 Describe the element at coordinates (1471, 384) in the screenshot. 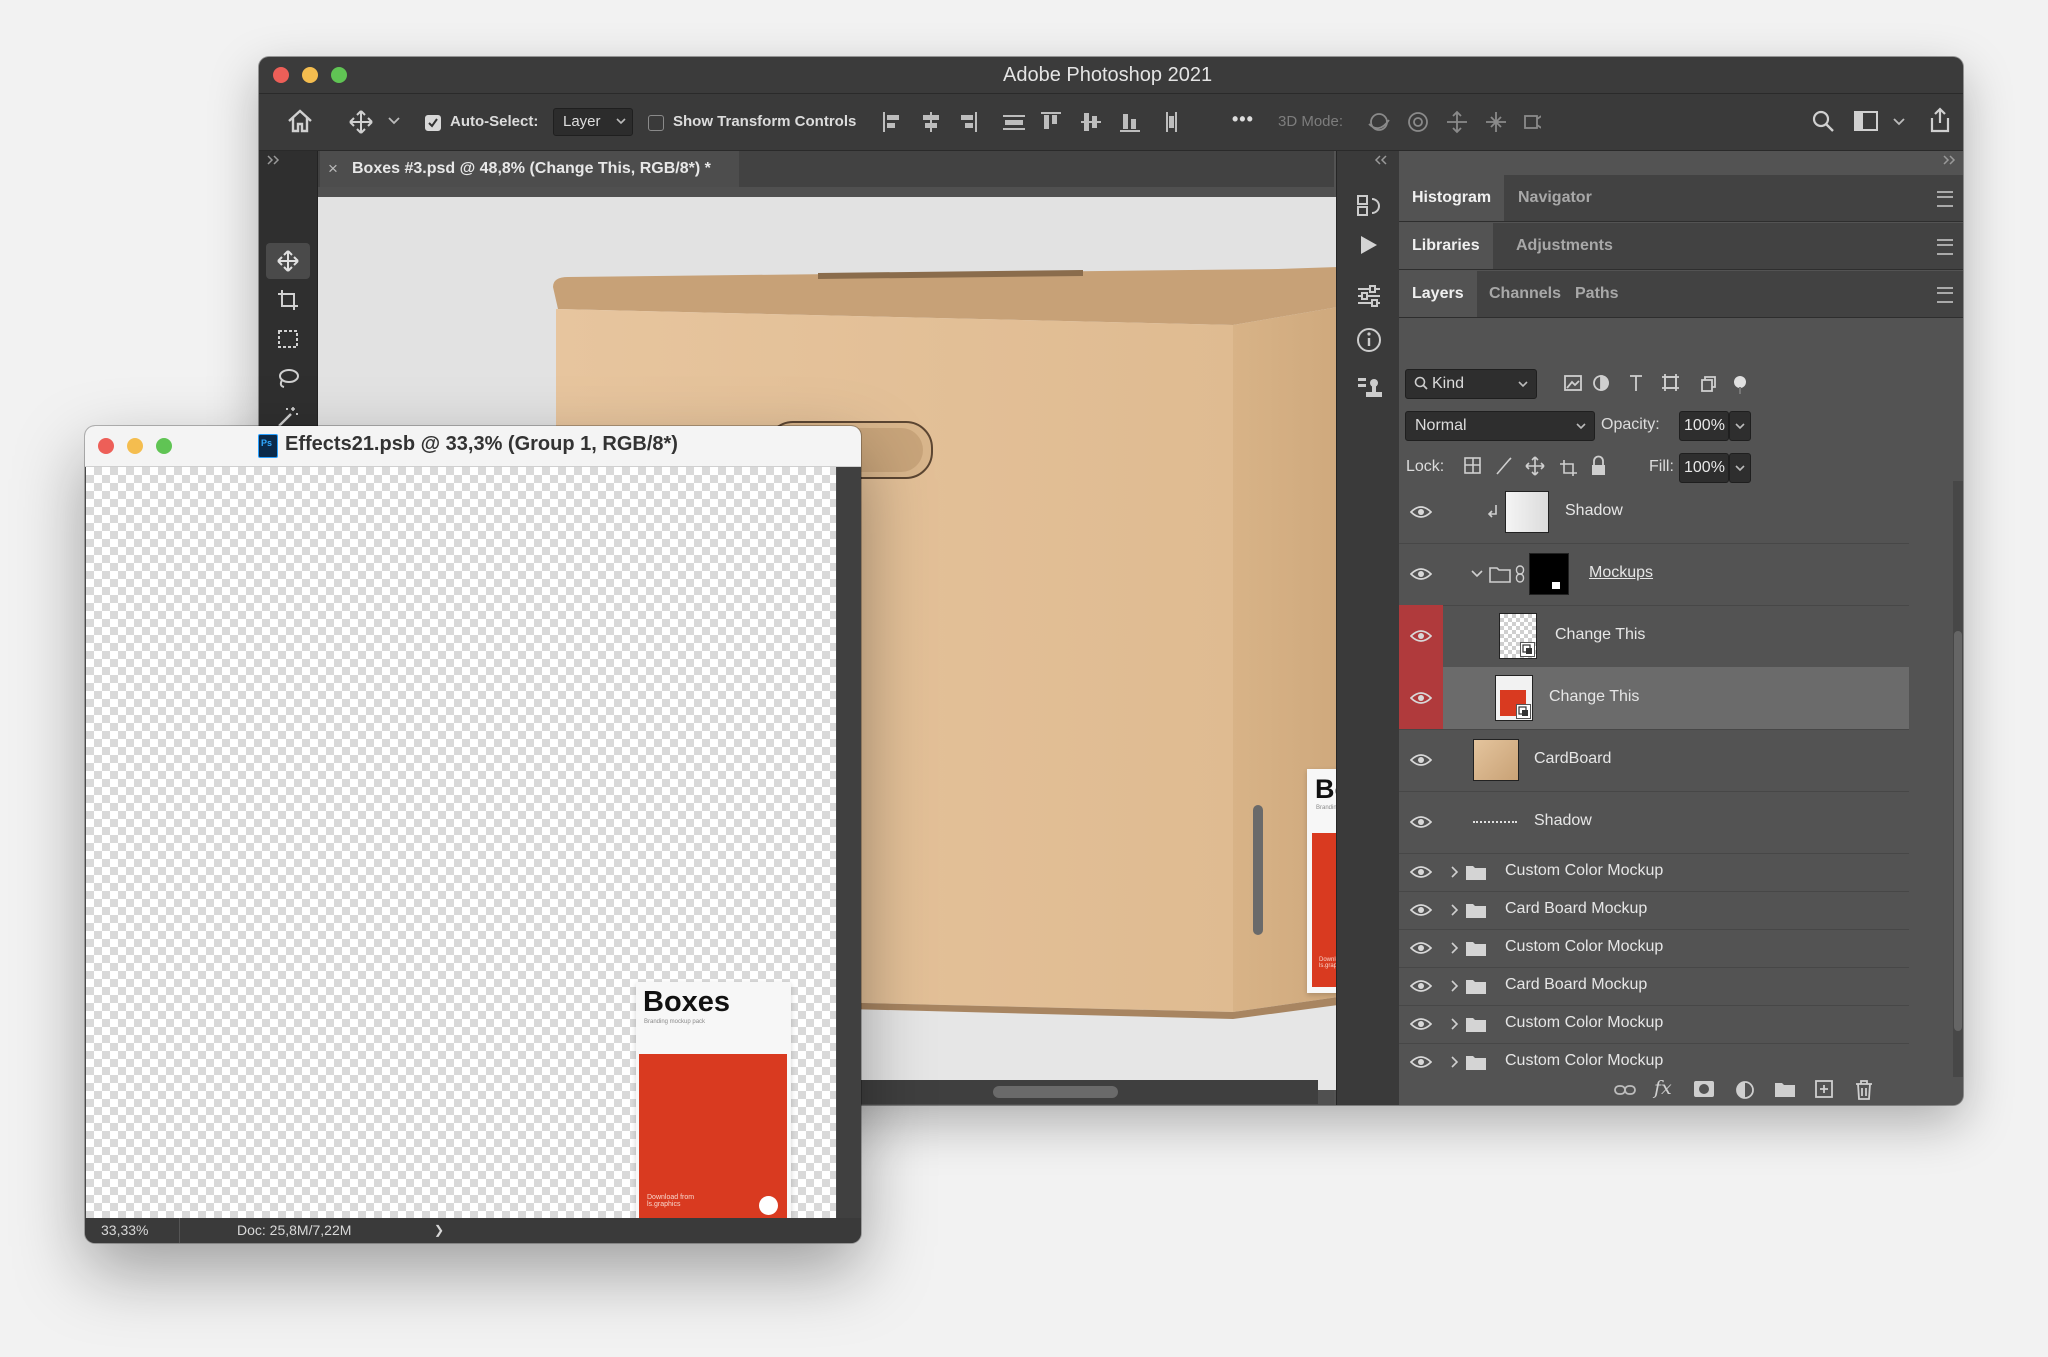

I see `layer-filter-kind-dropdown: Kind` at that location.